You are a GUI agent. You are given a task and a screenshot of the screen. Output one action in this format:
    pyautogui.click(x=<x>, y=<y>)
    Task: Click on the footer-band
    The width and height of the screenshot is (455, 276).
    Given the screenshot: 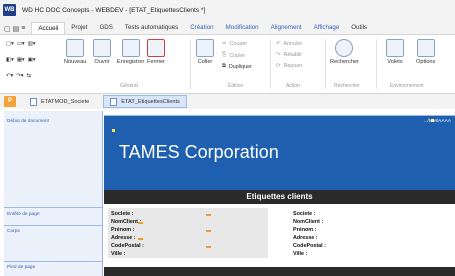 What is the action you would take?
    pyautogui.click(x=279, y=271)
    